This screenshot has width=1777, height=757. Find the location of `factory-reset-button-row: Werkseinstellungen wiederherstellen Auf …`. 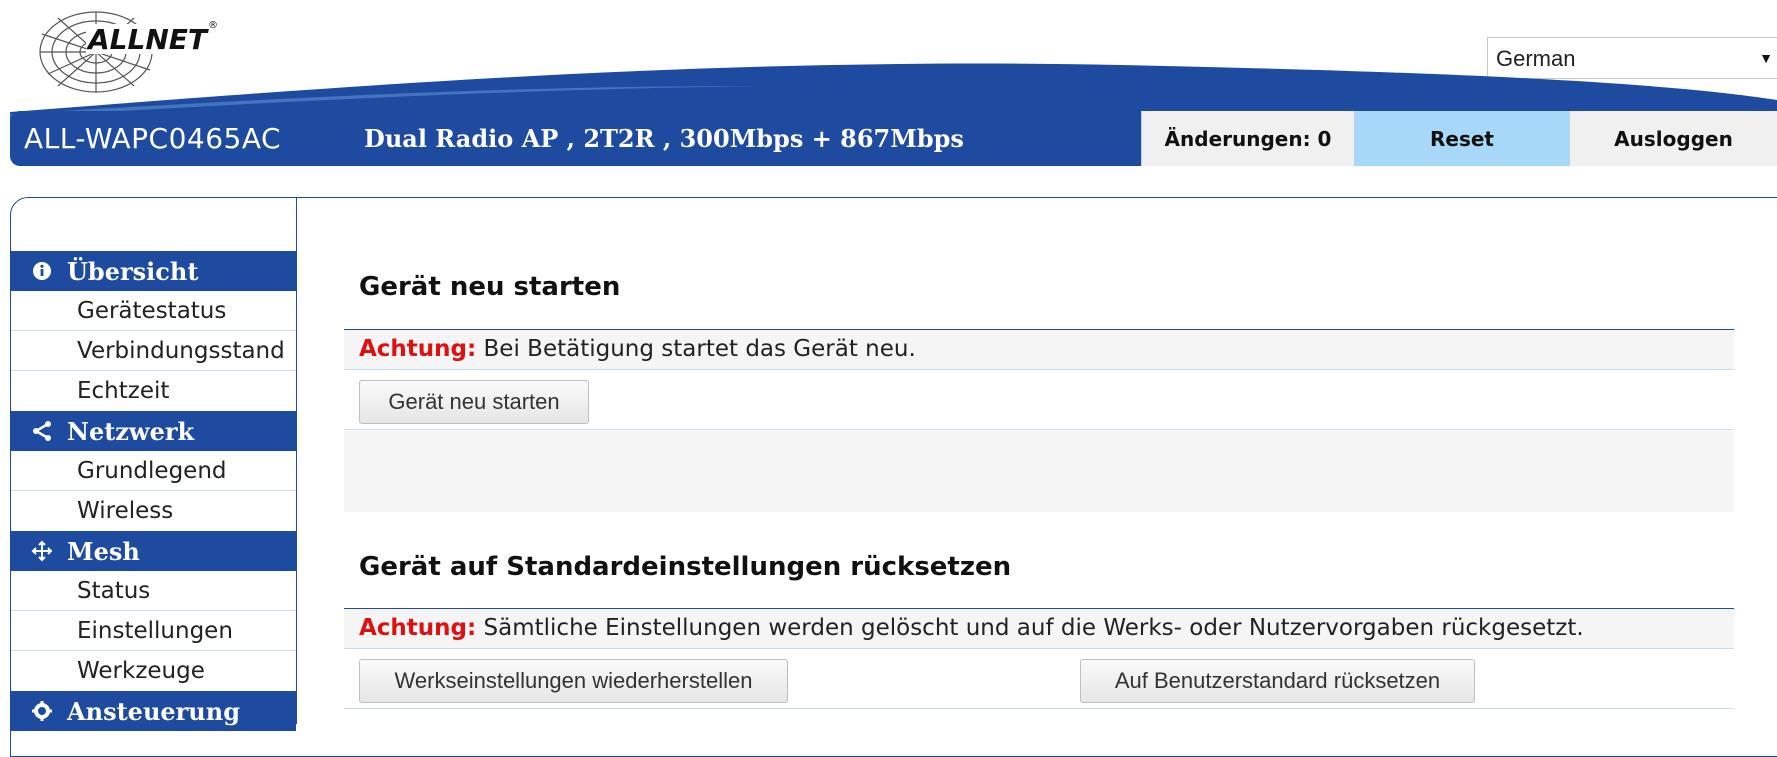

factory-reset-button-row: Werkseinstellungen wiederherstellen Auf … is located at coordinates (1039, 679).